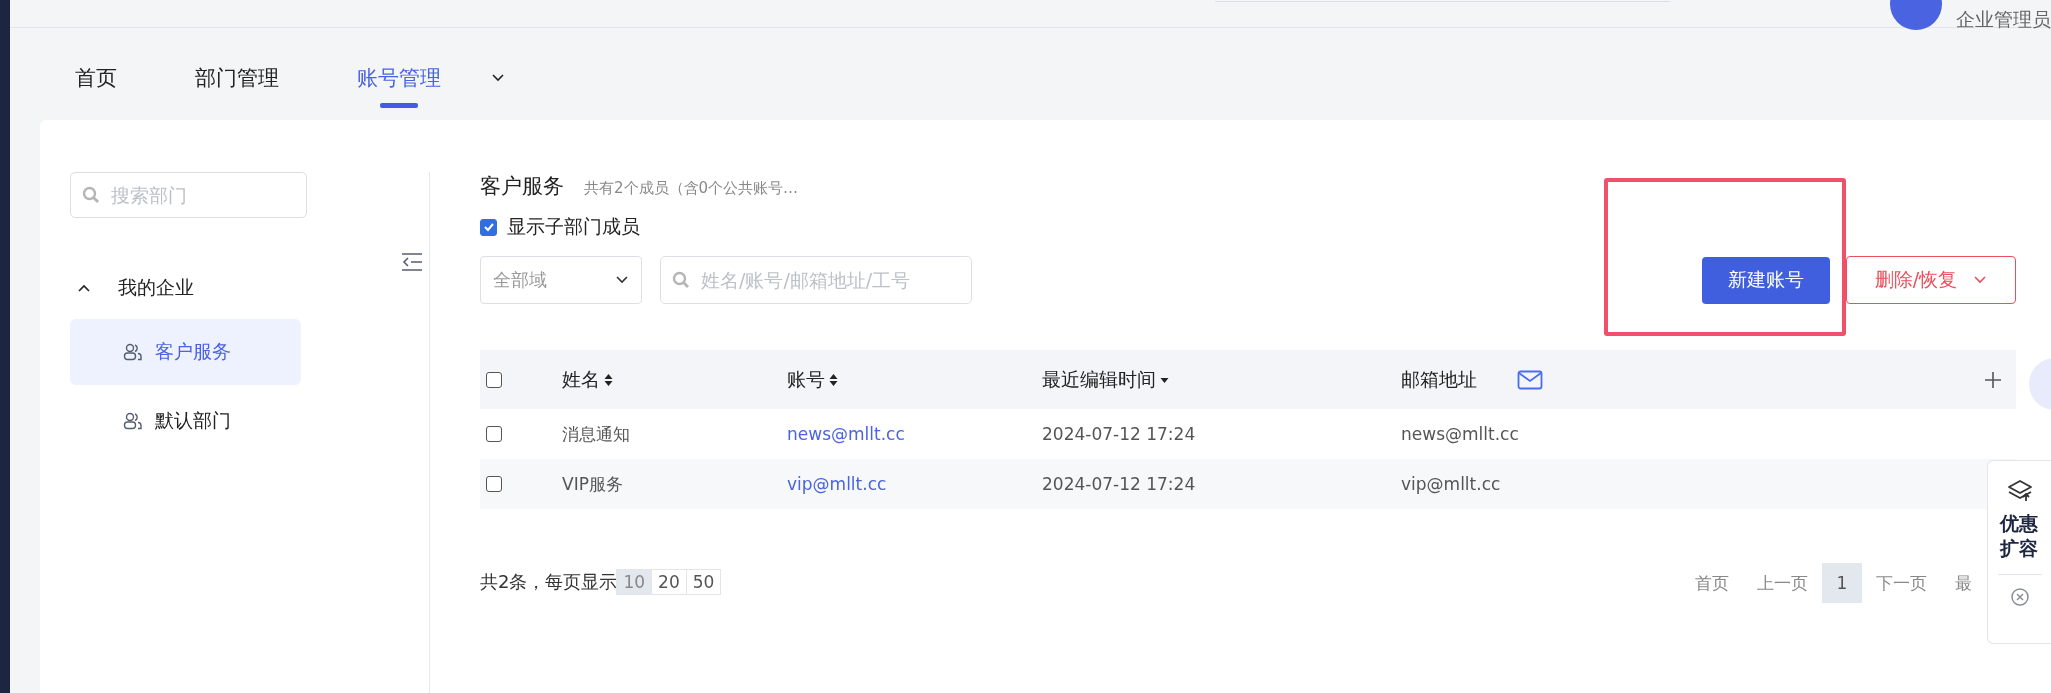 This screenshot has height=693, width=2051. What do you see at coordinates (185, 421) in the screenshot?
I see `department-item: 默认部门` at bounding box center [185, 421].